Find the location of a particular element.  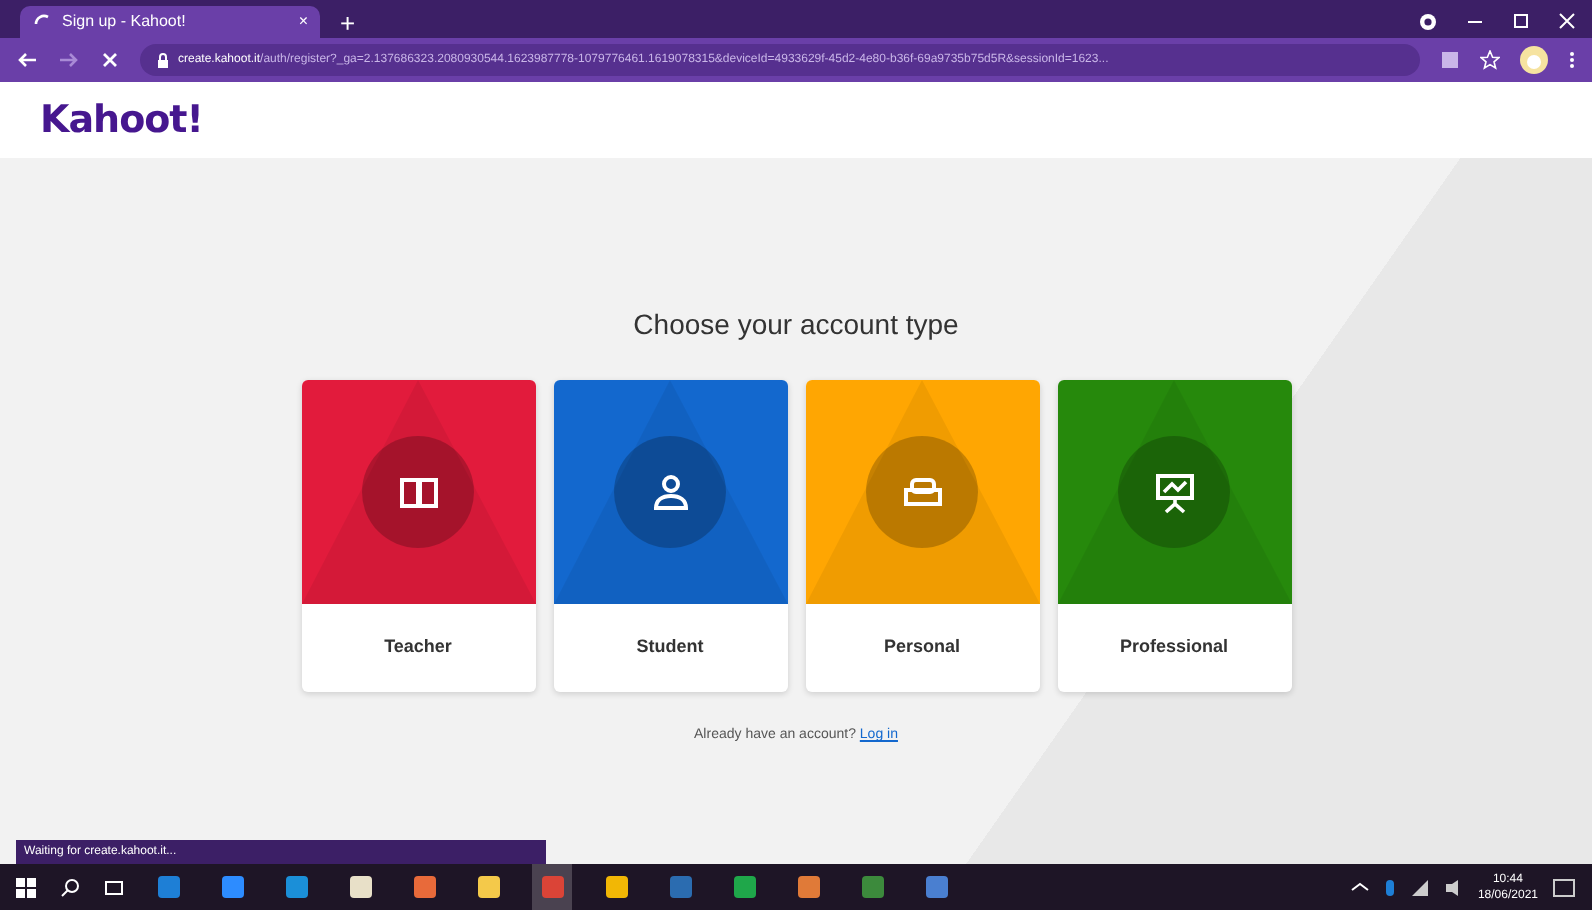

close-icon is located at coordinates (1567, 22).